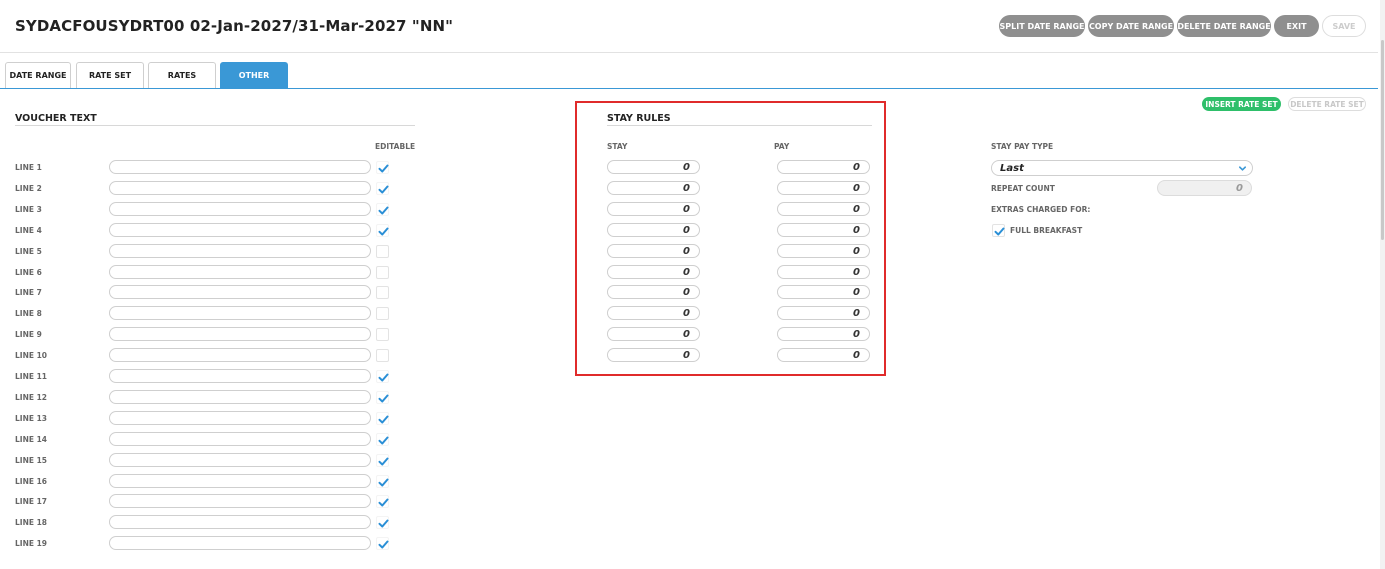 This screenshot has width=1385, height=569. Describe the element at coordinates (28, 188) in the screenshot. I see `voucher-line-label: LINE 2` at that location.